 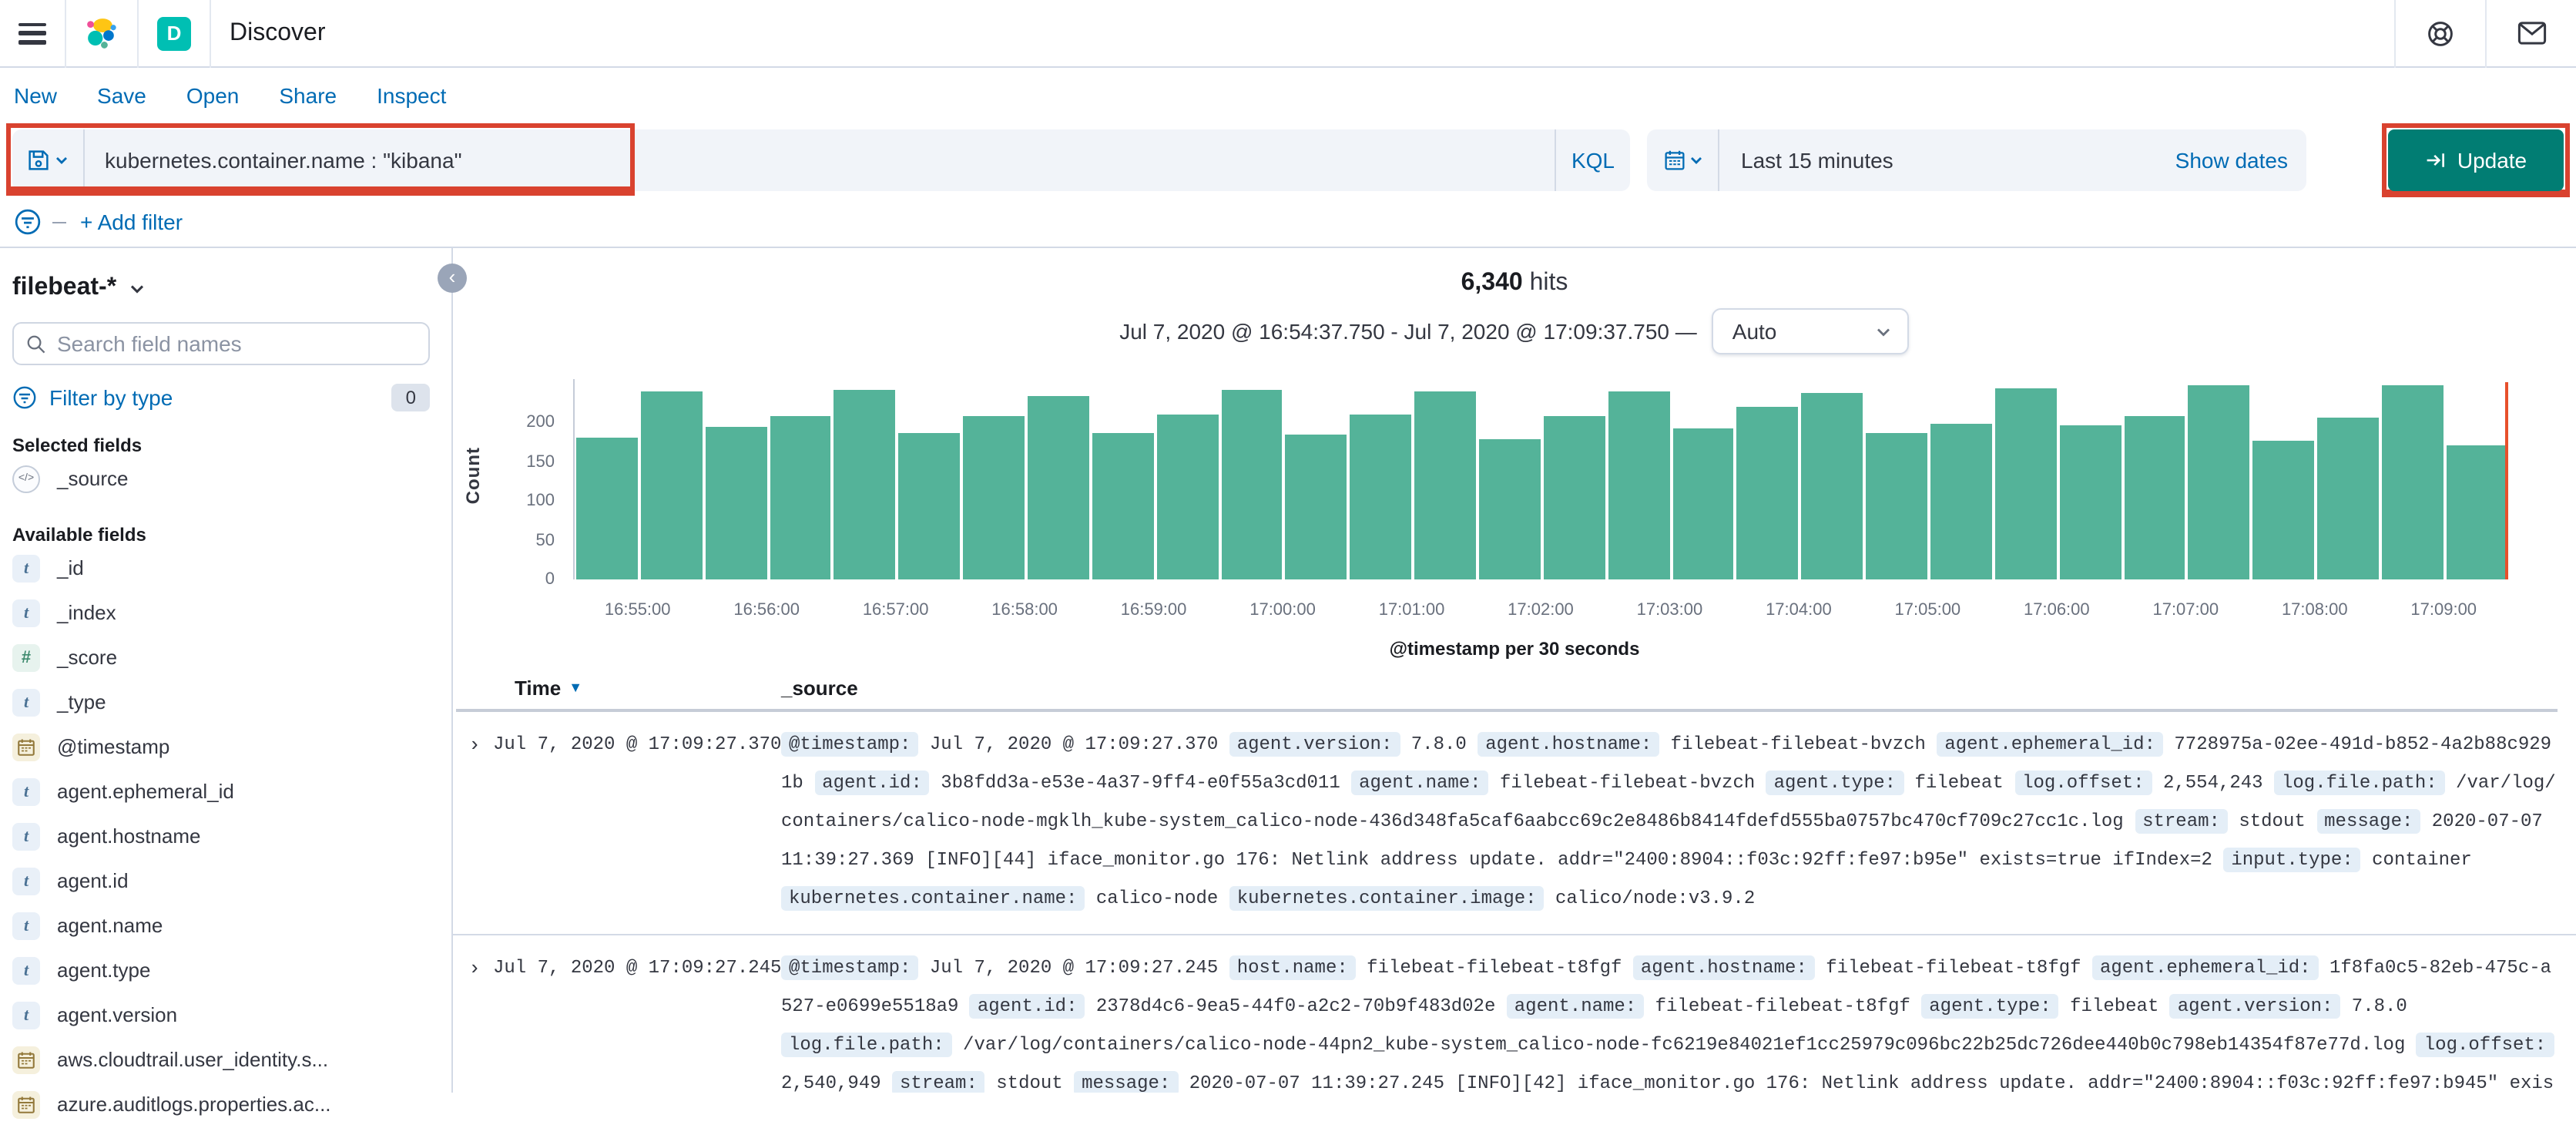 What do you see at coordinates (1292, 967) in the screenshot?
I see `field-name-pill: host.name:` at bounding box center [1292, 967].